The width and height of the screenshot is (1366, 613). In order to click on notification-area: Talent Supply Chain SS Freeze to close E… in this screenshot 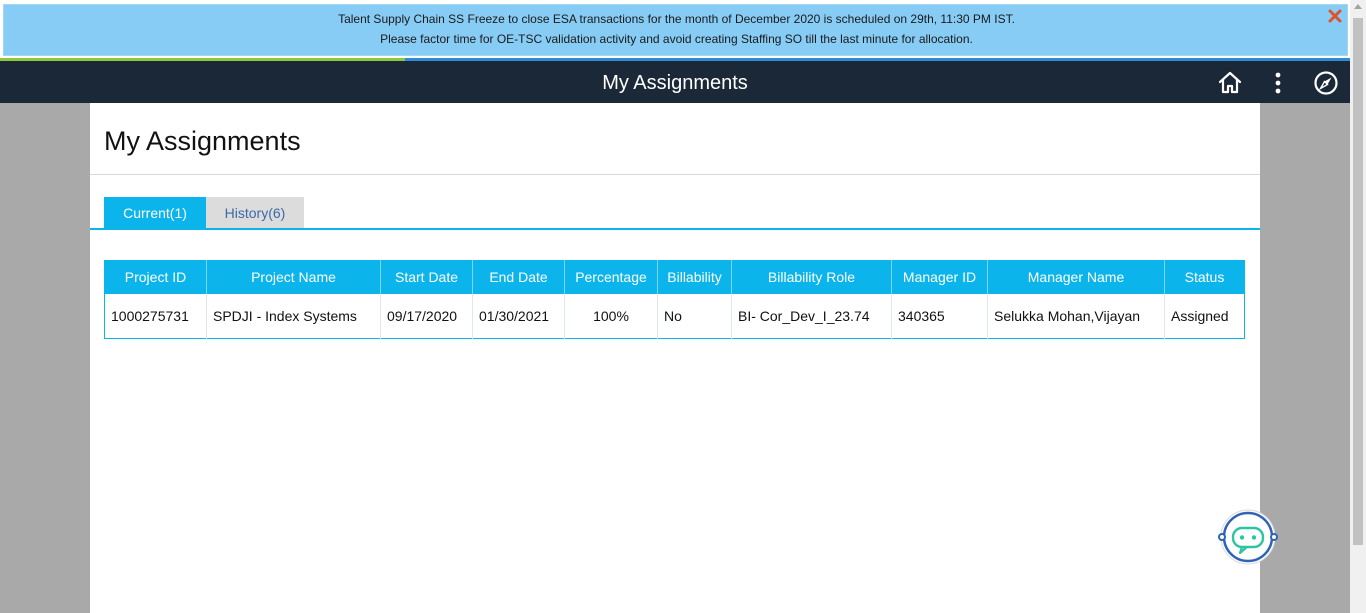, I will do `click(675, 30)`.